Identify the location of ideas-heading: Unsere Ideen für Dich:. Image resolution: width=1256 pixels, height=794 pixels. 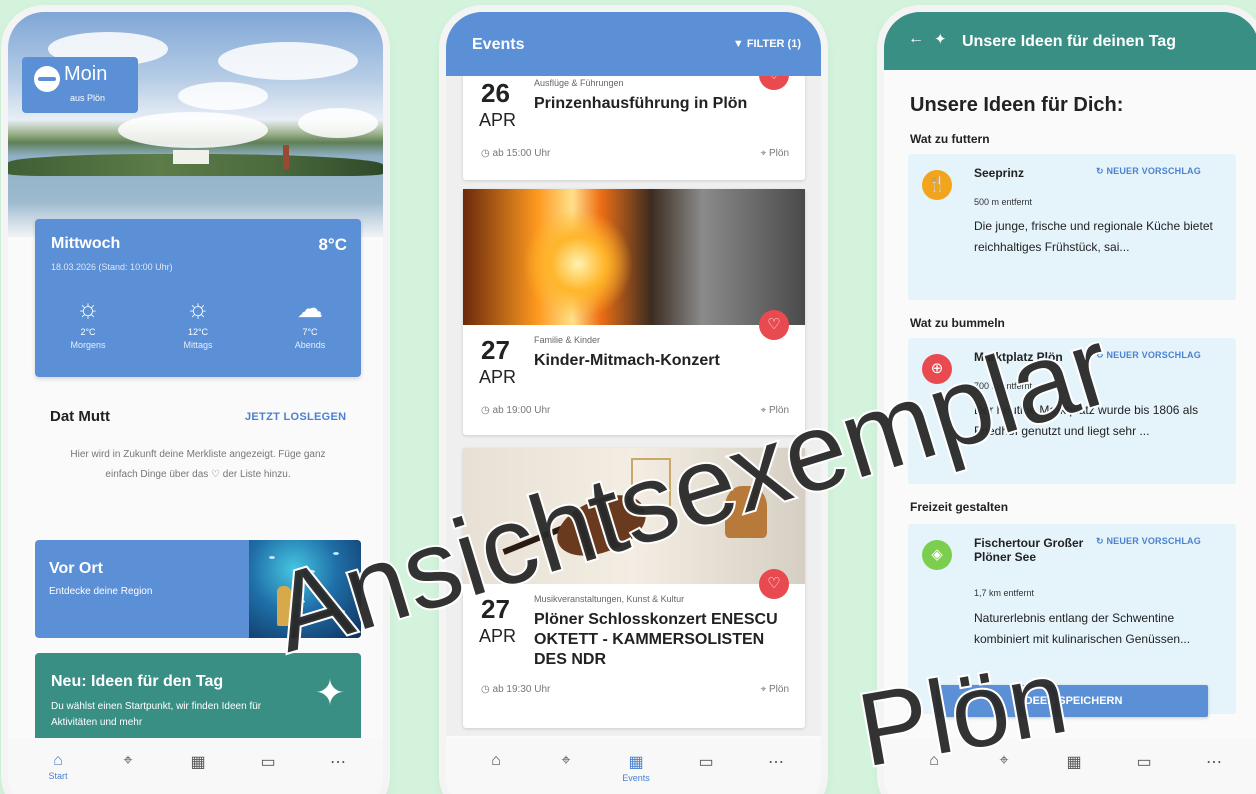
(1017, 105).